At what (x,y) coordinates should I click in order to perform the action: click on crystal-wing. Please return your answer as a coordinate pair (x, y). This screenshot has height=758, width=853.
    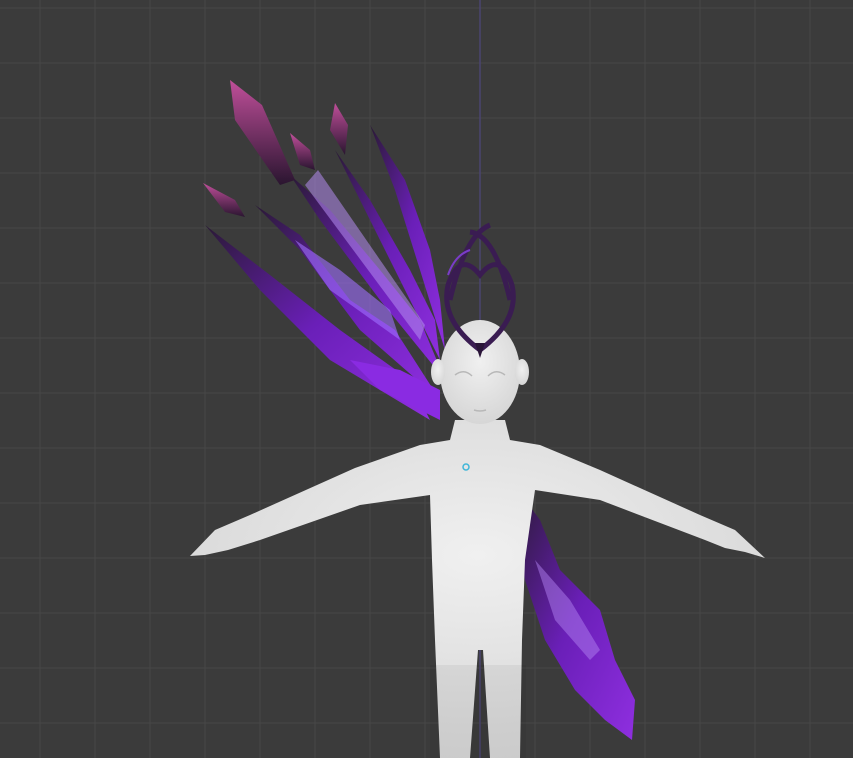
    Looking at the image, I should click on (325, 272).